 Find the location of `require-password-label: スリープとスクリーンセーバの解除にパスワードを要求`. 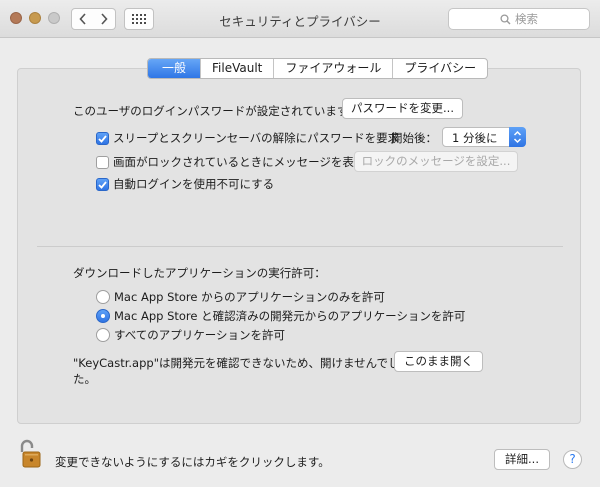

require-password-label: スリープとスクリーンセーバの解除にパスワードを要求 is located at coordinates (256, 138).